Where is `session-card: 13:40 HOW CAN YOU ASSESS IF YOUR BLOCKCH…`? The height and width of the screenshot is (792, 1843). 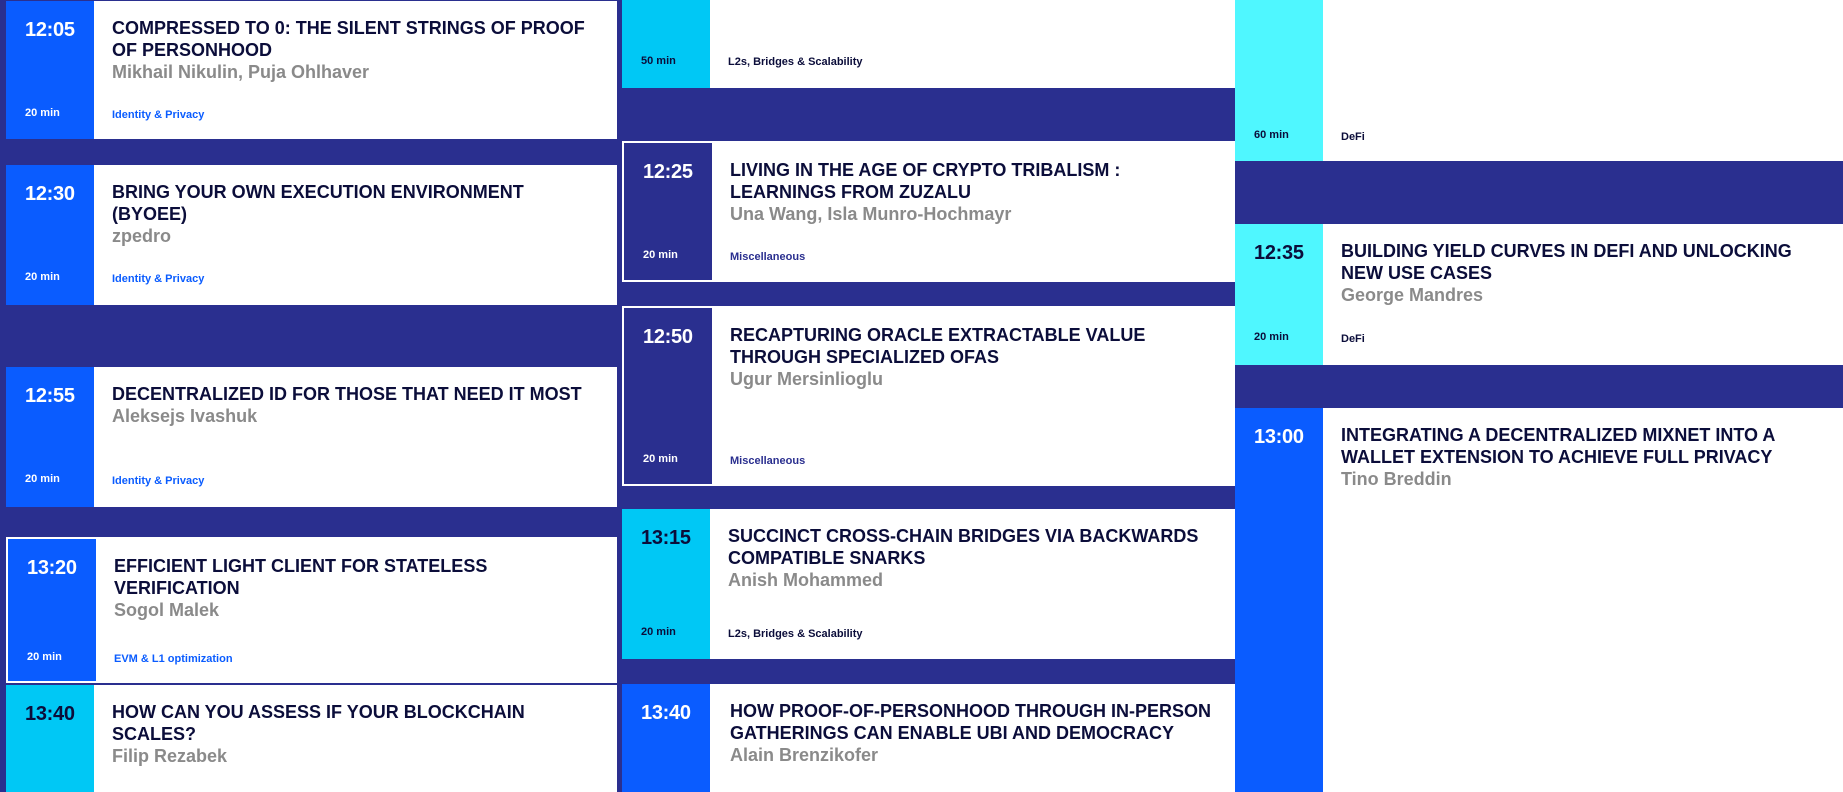
session-card: 13:40 HOW CAN YOU ASSESS IF YOUR BLOCKCH… is located at coordinates (311, 738).